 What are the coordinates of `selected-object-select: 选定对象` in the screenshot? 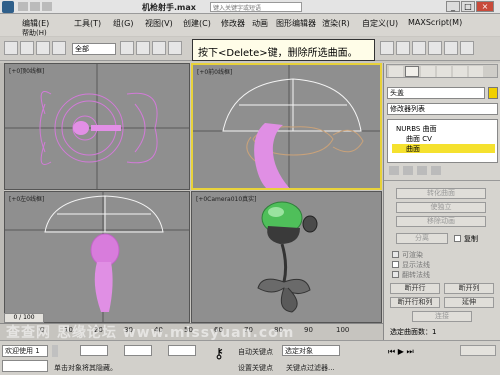 It's located at (311, 350).